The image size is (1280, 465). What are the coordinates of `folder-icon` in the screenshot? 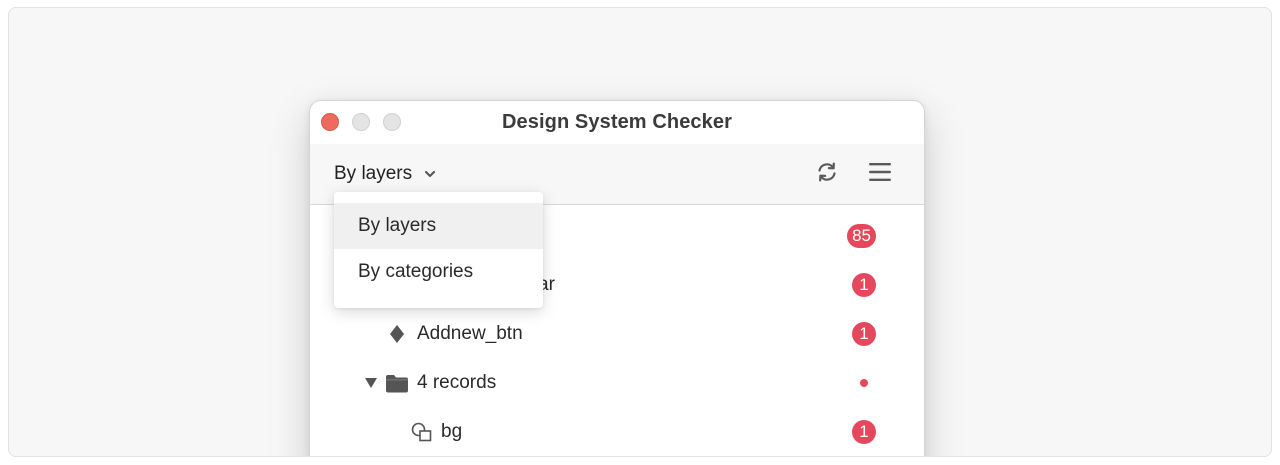 It's located at (397, 383).